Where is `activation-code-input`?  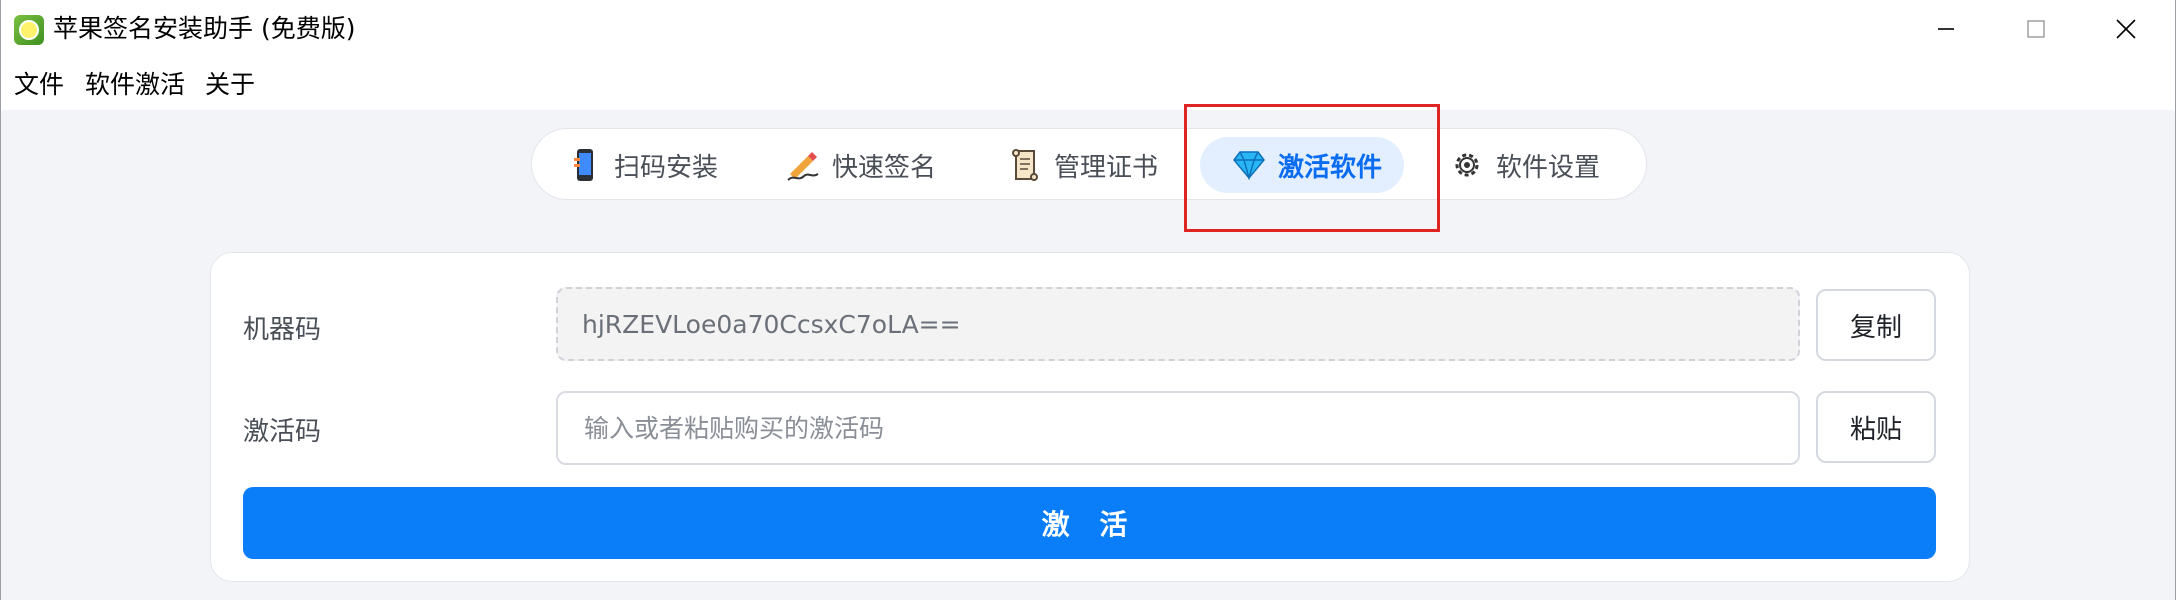 activation-code-input is located at coordinates (1178, 428).